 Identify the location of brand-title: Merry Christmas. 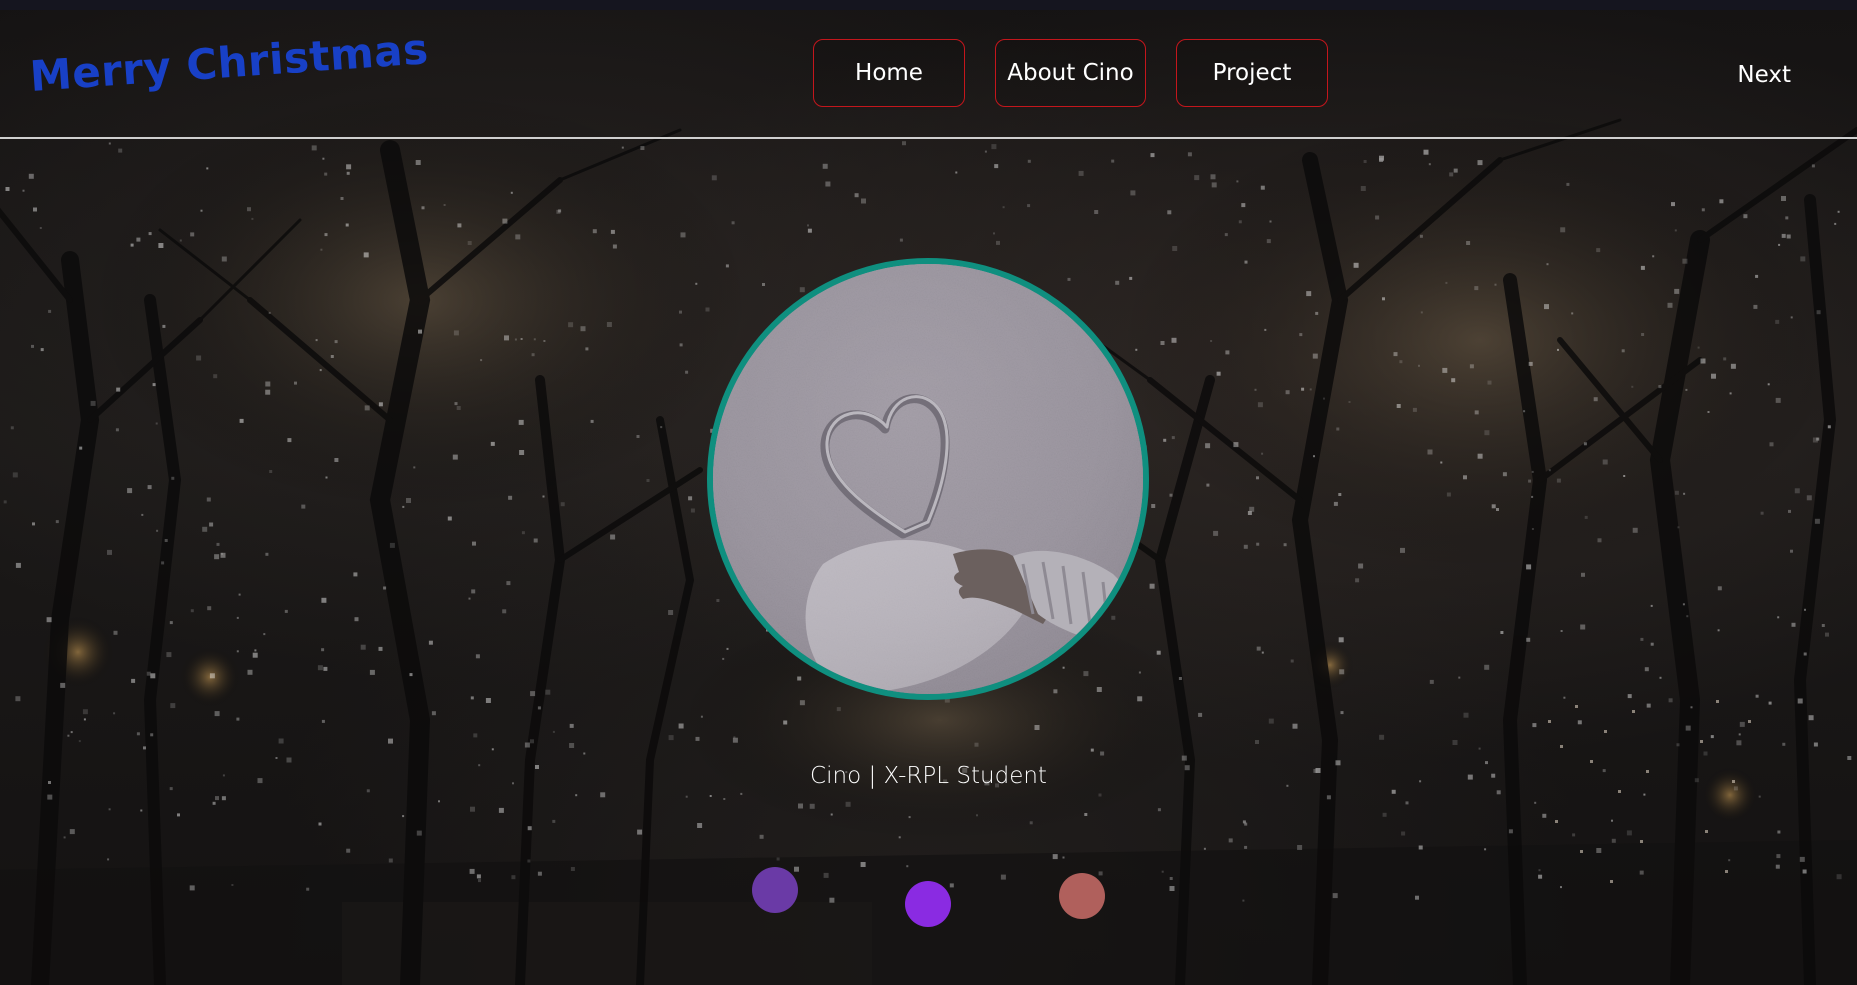
(229, 62).